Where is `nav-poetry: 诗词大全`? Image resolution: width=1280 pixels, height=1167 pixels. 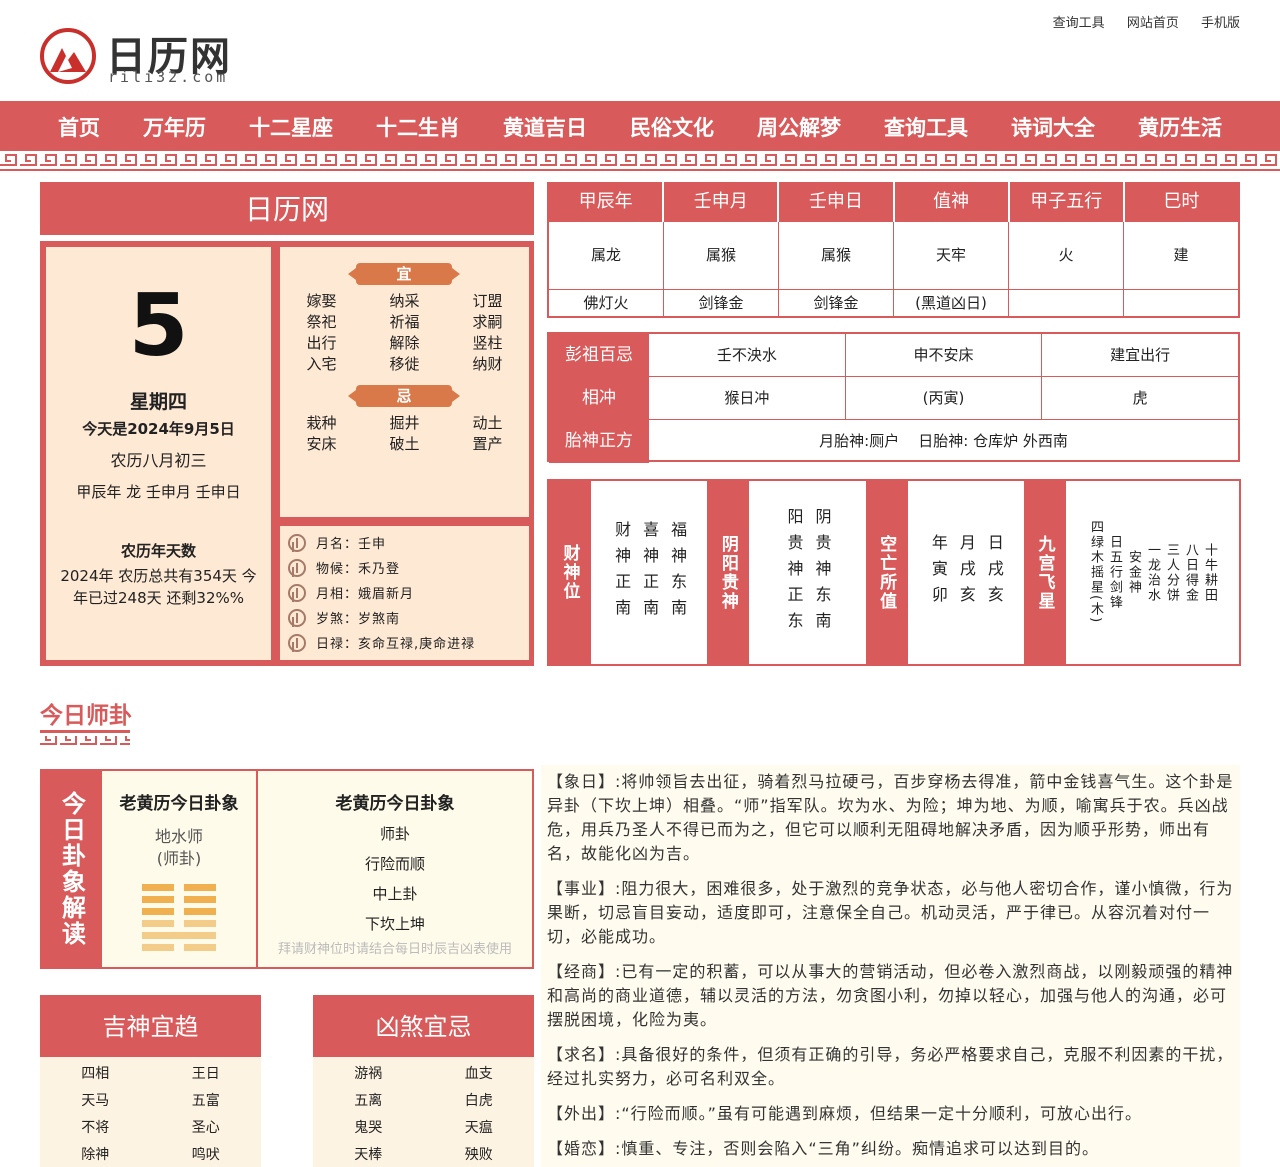
nav-poetry: 诗词大全 is located at coordinates (1053, 126).